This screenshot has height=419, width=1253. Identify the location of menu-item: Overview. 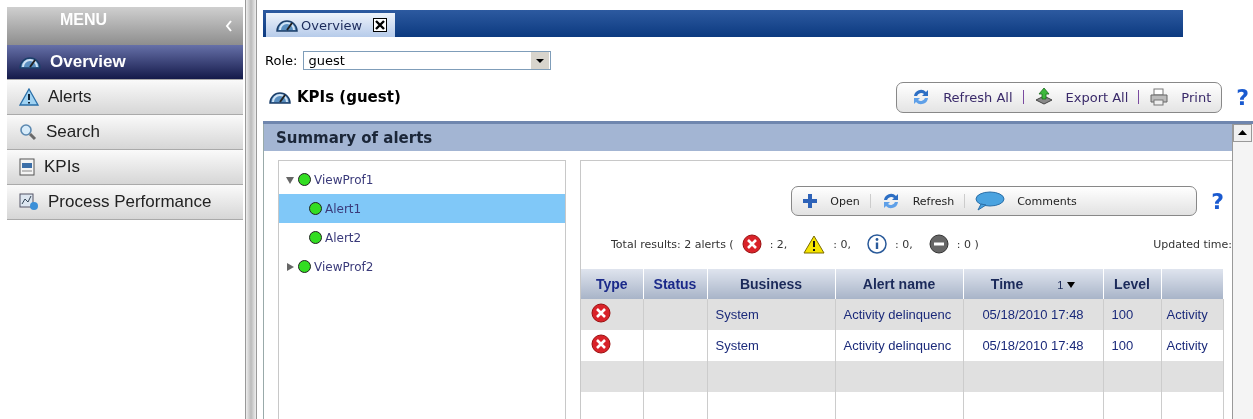
(125, 62).